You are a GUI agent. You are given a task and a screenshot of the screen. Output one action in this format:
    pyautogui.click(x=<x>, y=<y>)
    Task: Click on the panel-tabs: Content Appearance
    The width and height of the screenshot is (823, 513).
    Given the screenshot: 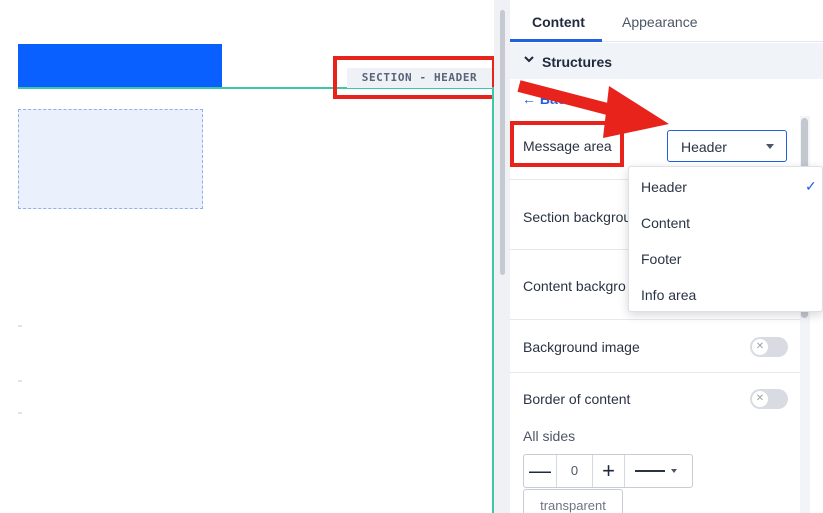 What is the action you would take?
    pyautogui.click(x=666, y=21)
    